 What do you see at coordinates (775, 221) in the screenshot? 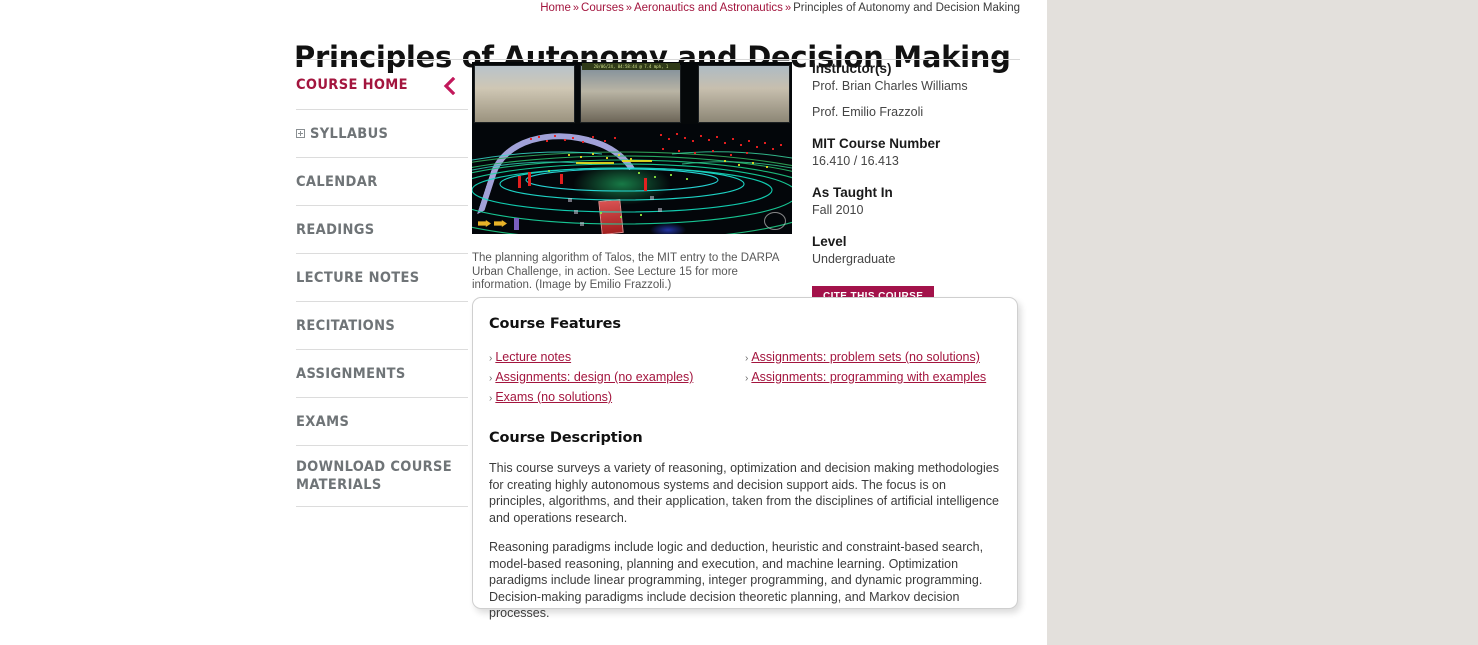
I see `hud-compass-icon` at bounding box center [775, 221].